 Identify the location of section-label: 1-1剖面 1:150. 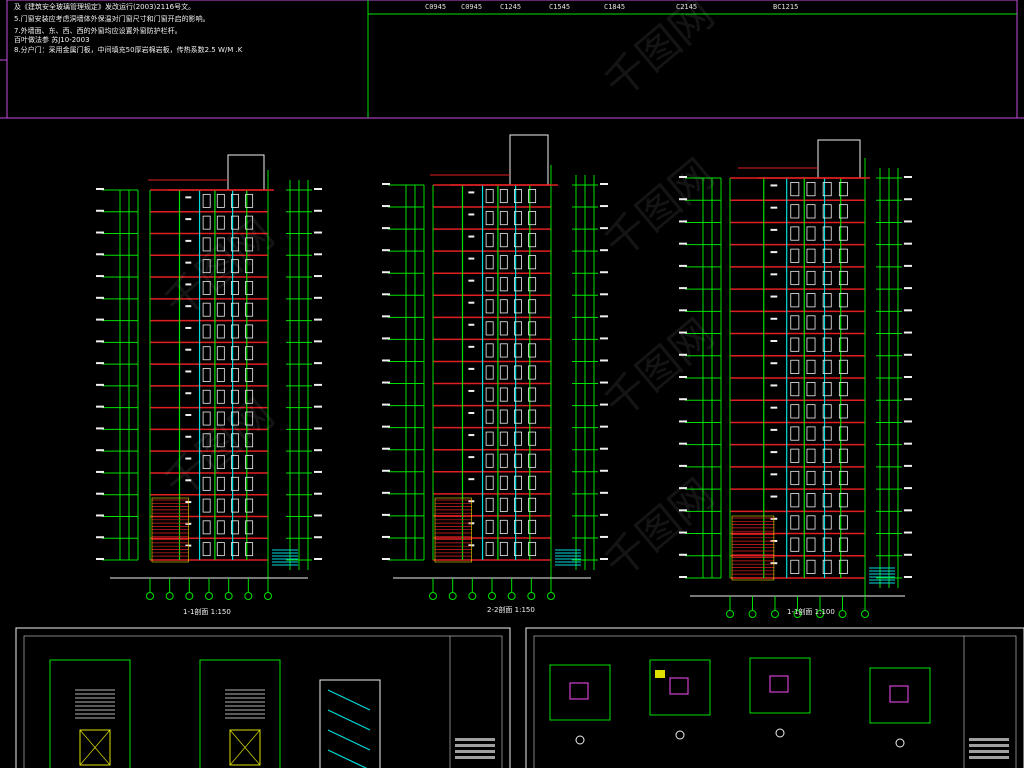
(207, 612).